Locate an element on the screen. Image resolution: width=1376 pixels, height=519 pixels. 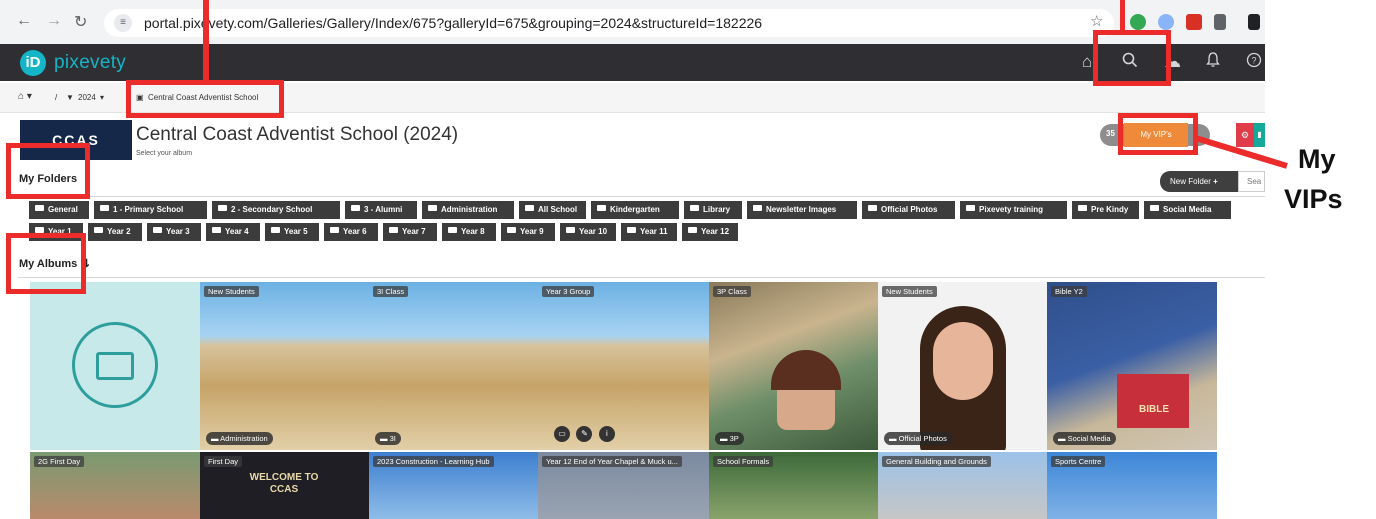
breadcrumb-filter-icon: ▼ is located at coordinates (70, 97).